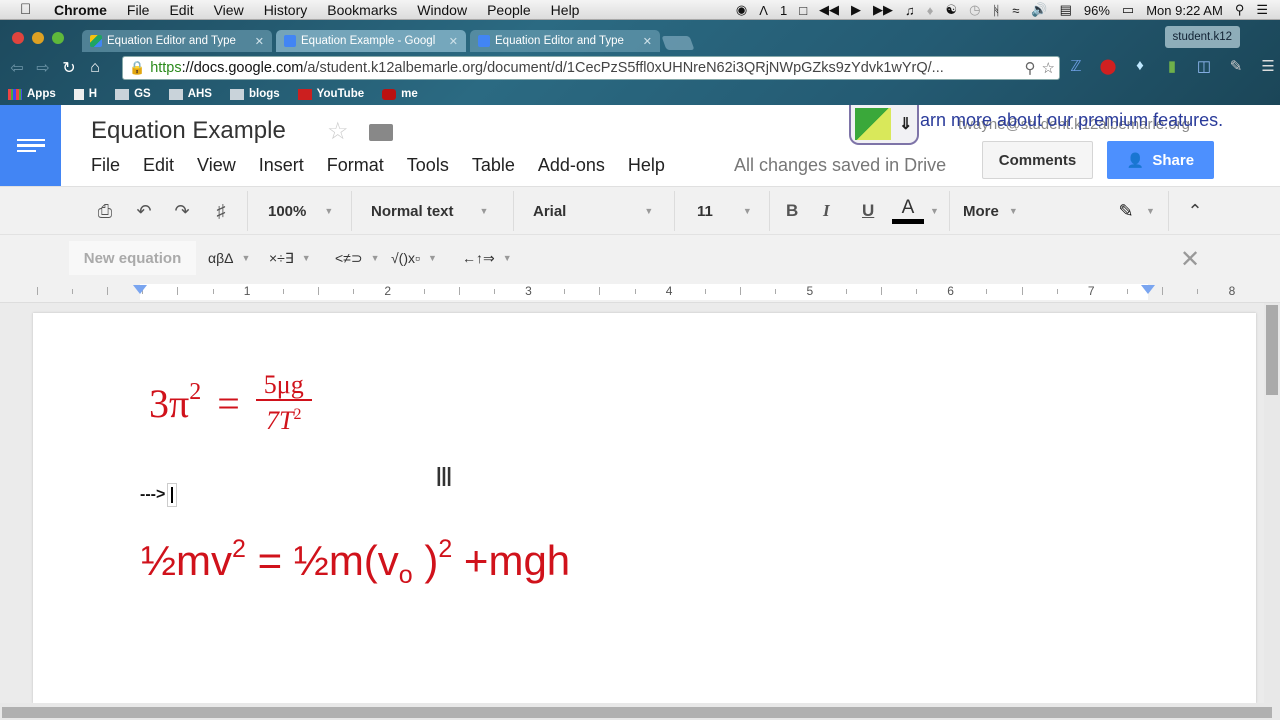  I want to click on menu-history: History, so click(286, 10).